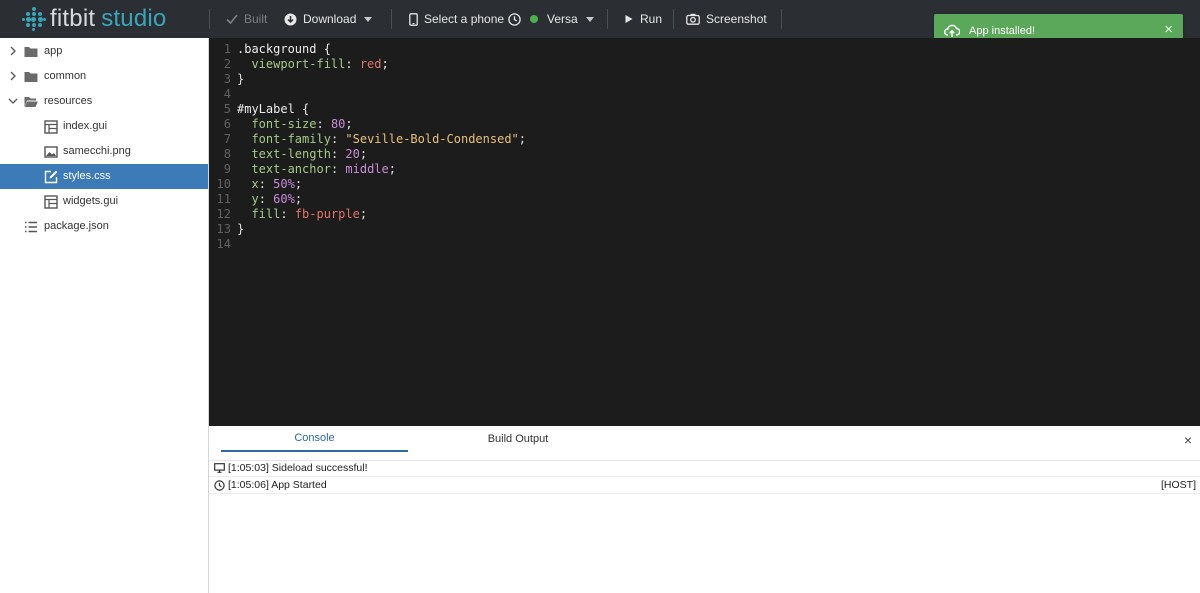  Describe the element at coordinates (704, 214) in the screenshot. I see `code-line: 12 fill: fb-purple;` at that location.